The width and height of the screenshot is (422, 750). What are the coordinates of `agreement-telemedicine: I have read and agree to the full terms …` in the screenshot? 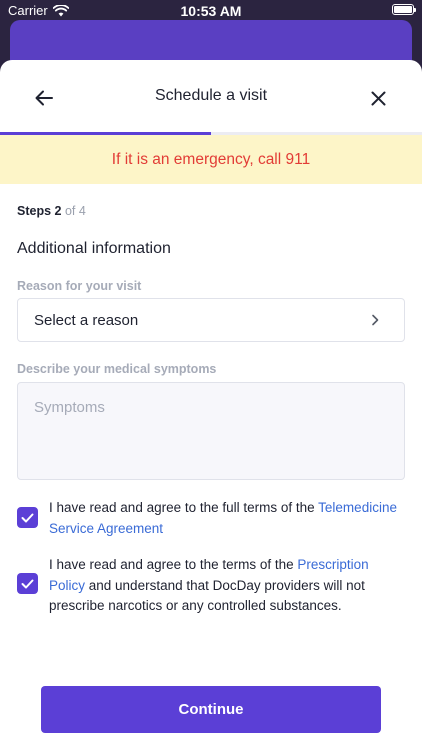 It's located at (211, 518).